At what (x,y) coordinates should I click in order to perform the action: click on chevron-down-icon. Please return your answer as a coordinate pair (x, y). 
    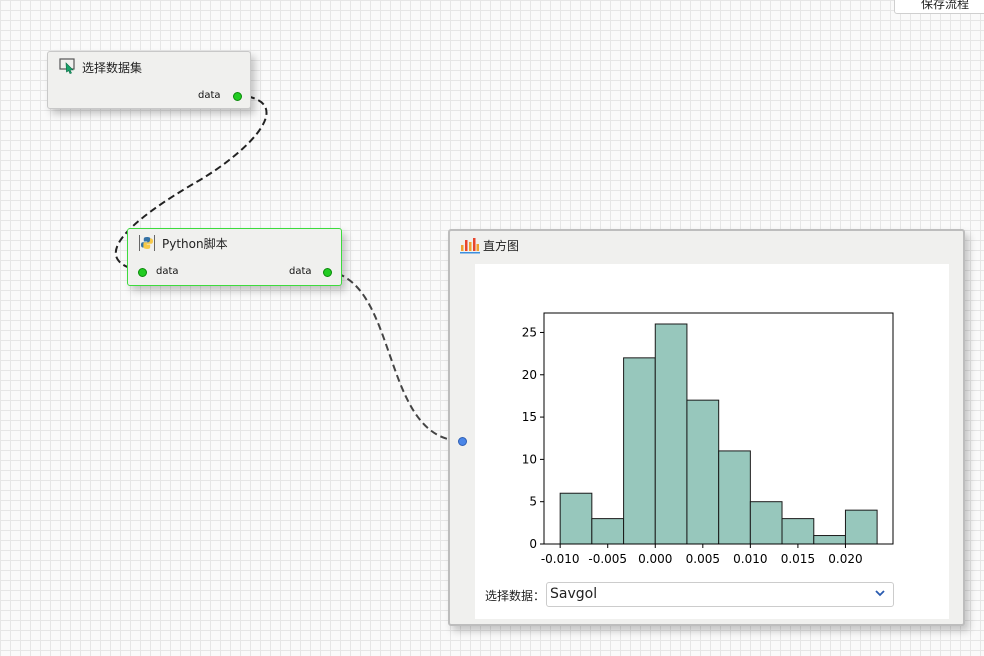
    Looking at the image, I should click on (880, 593).